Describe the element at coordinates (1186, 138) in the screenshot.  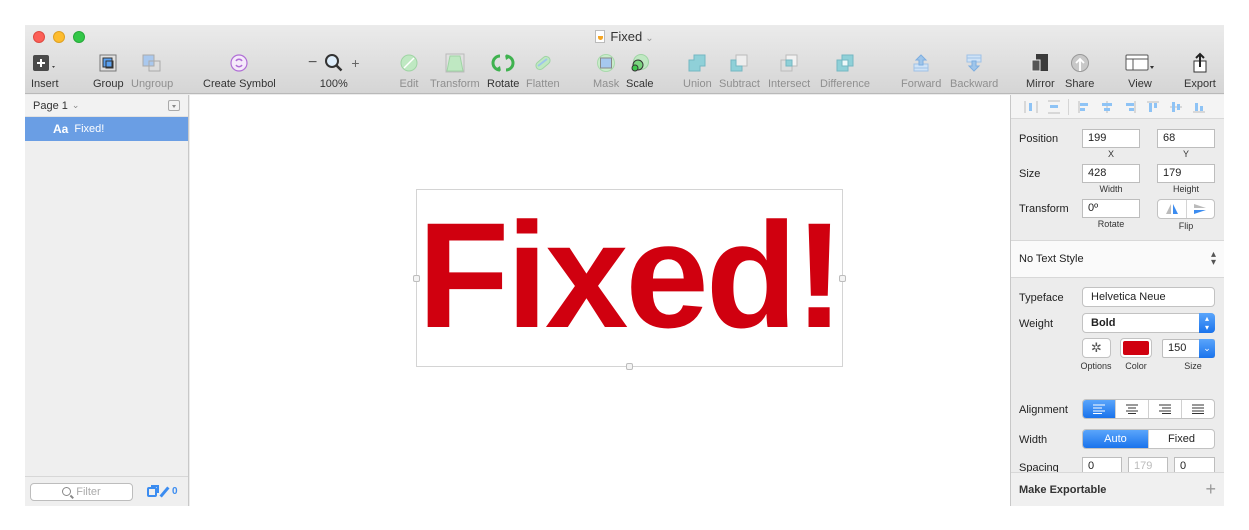
I see `y-position-input: 68` at that location.